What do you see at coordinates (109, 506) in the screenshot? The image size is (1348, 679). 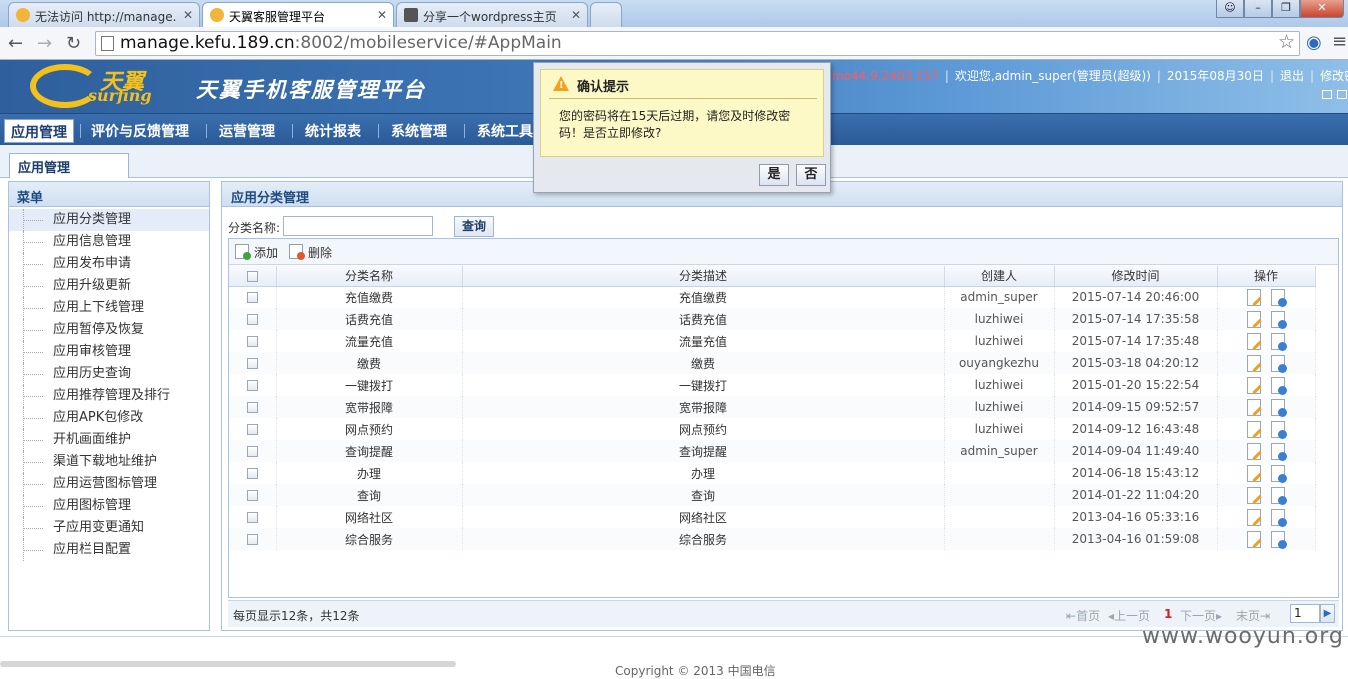 I see `sidebar-item: 应用图标管理` at bounding box center [109, 506].